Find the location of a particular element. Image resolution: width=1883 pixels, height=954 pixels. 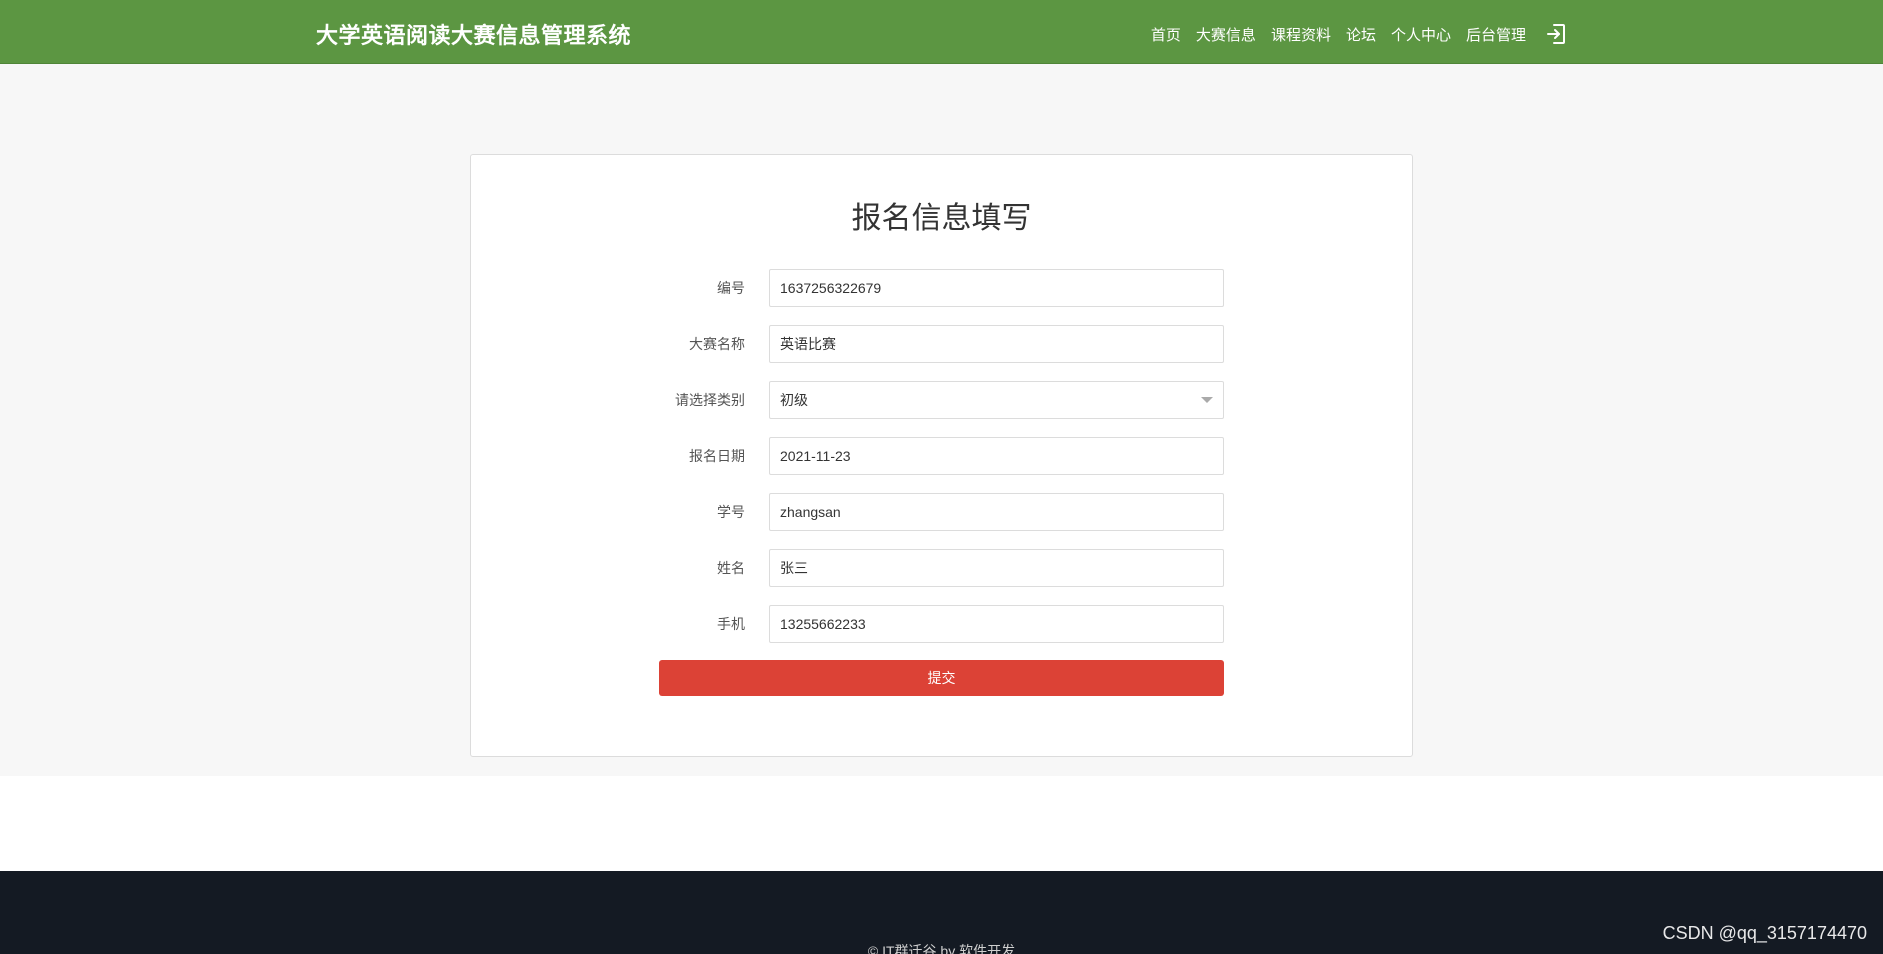

chevron-down-icon is located at coordinates (1207, 400).